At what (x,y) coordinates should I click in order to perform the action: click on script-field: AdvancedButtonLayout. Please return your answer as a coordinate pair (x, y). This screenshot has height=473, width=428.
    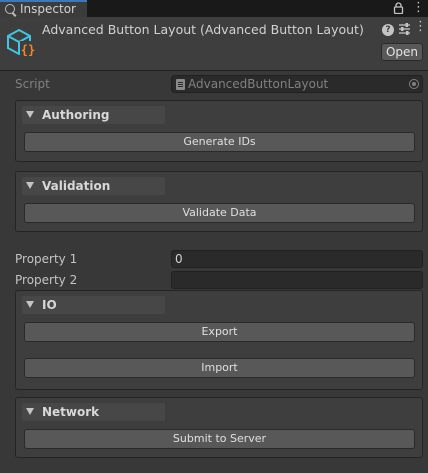
    Looking at the image, I should click on (297, 84).